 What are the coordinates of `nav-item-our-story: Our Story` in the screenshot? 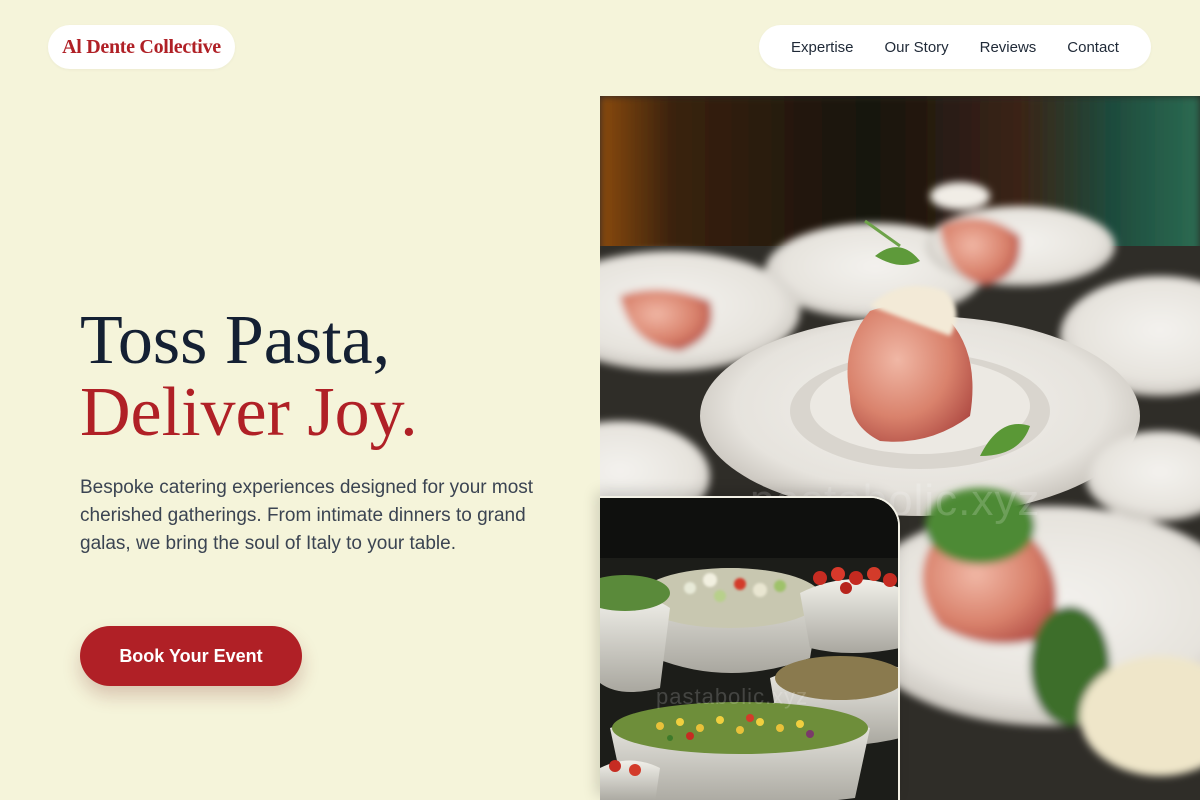 It's located at (916, 47).